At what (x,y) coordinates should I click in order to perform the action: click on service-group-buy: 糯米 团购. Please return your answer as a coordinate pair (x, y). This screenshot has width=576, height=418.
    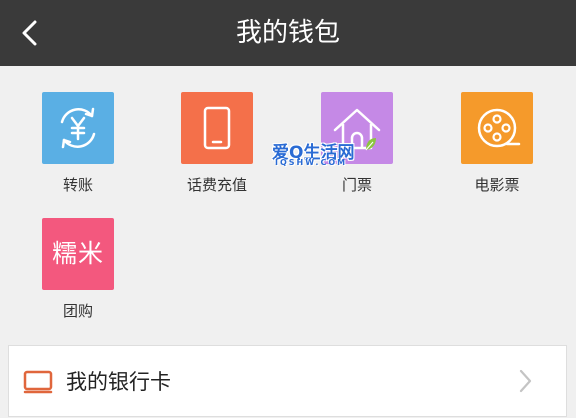
    Looking at the image, I should click on (78, 256).